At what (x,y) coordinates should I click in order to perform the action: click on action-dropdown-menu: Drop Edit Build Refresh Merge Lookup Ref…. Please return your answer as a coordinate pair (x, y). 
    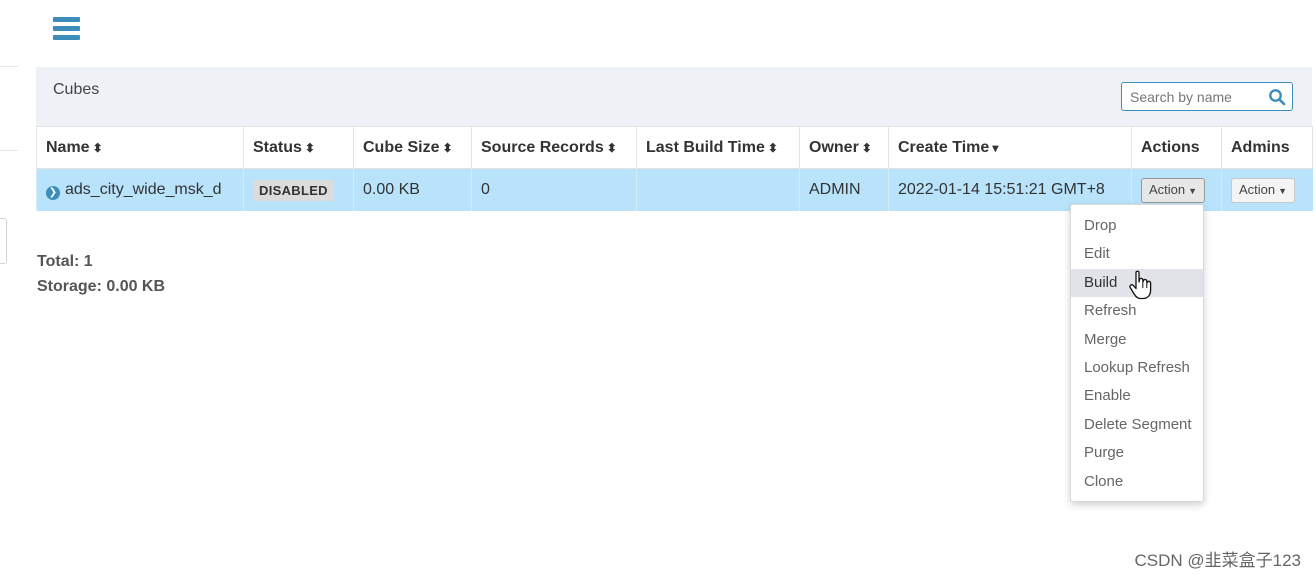
    Looking at the image, I should click on (1137, 353).